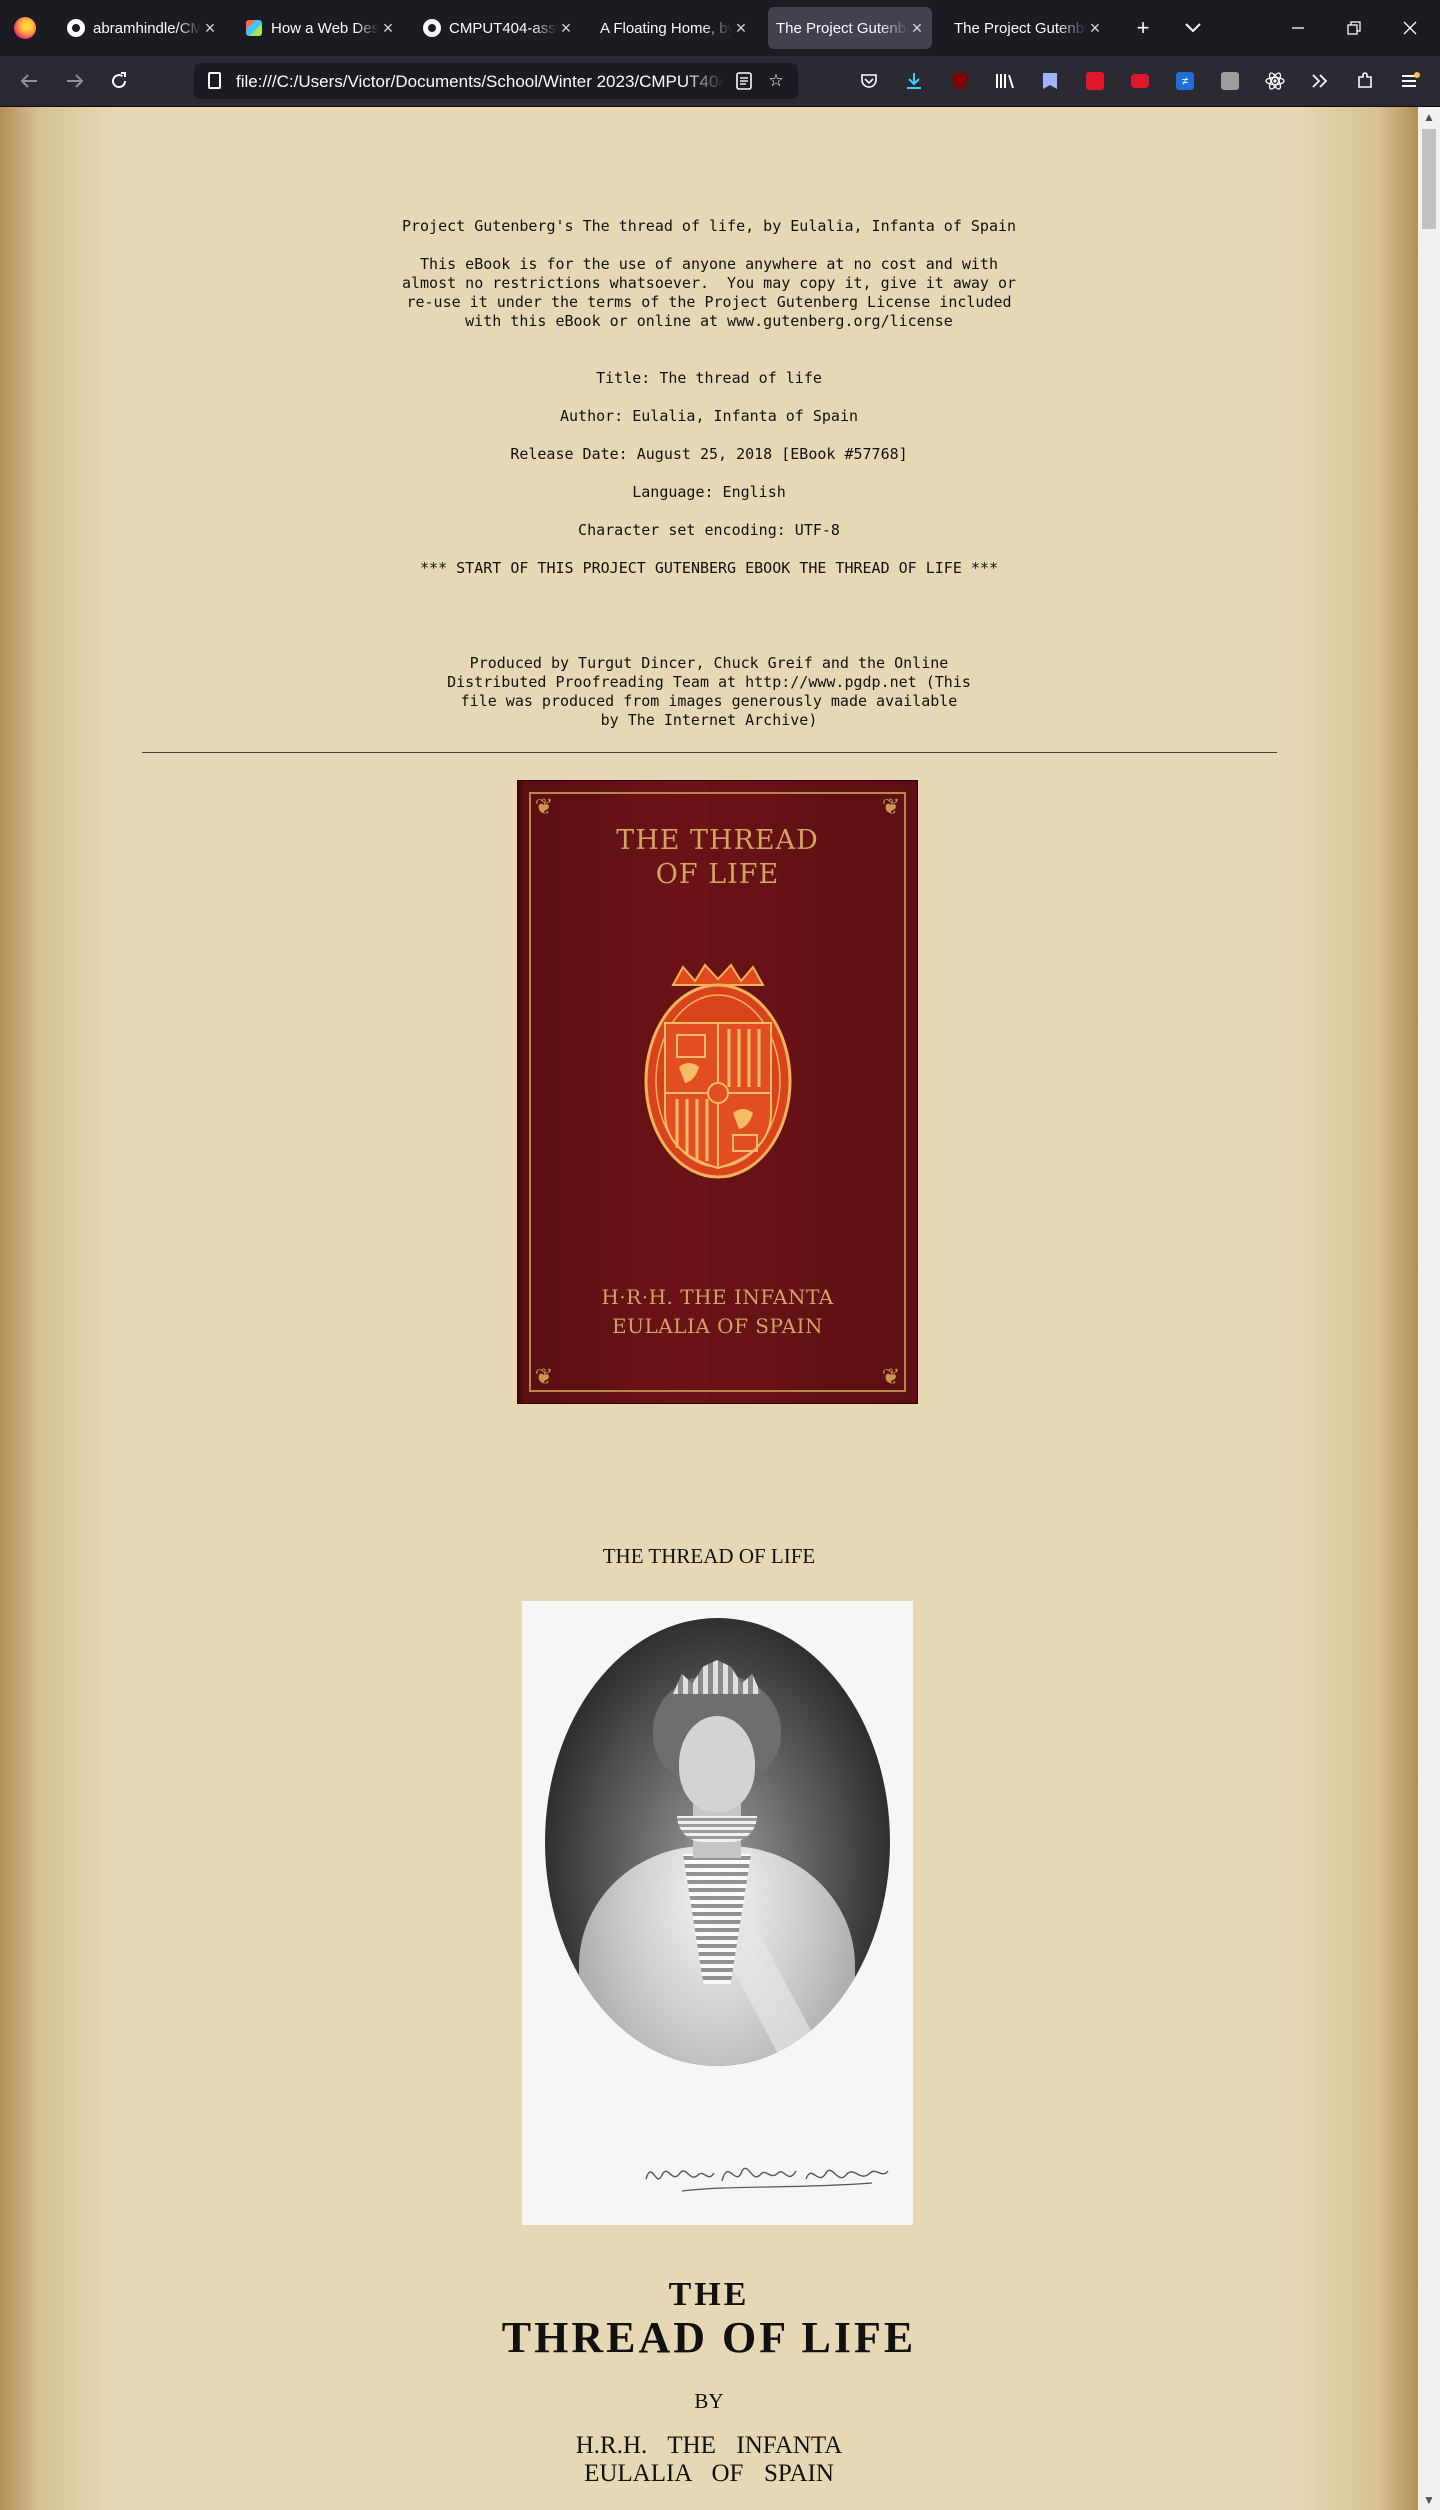 The height and width of the screenshot is (2510, 1440). I want to click on ebook-language-line: Language: English, so click(709, 492).